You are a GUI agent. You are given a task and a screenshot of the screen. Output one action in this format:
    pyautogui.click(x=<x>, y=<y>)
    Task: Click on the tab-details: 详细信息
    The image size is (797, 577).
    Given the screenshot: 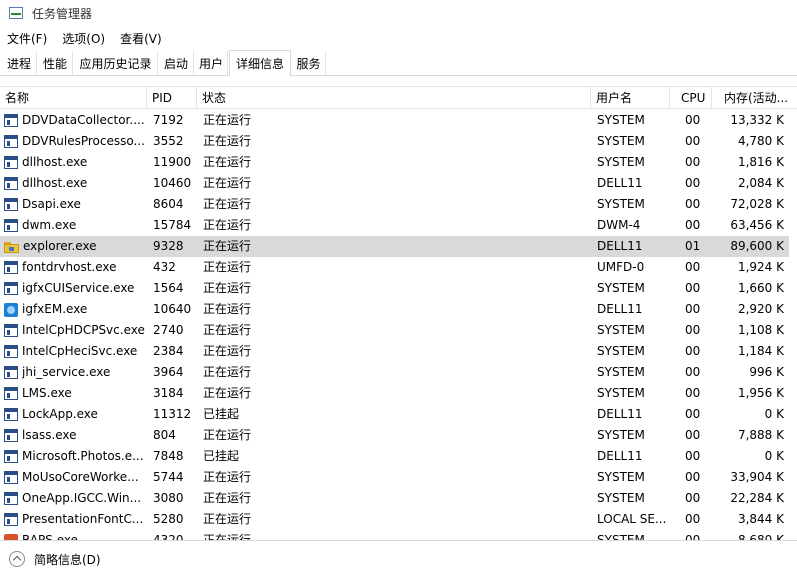 What is the action you would take?
    pyautogui.click(x=260, y=63)
    